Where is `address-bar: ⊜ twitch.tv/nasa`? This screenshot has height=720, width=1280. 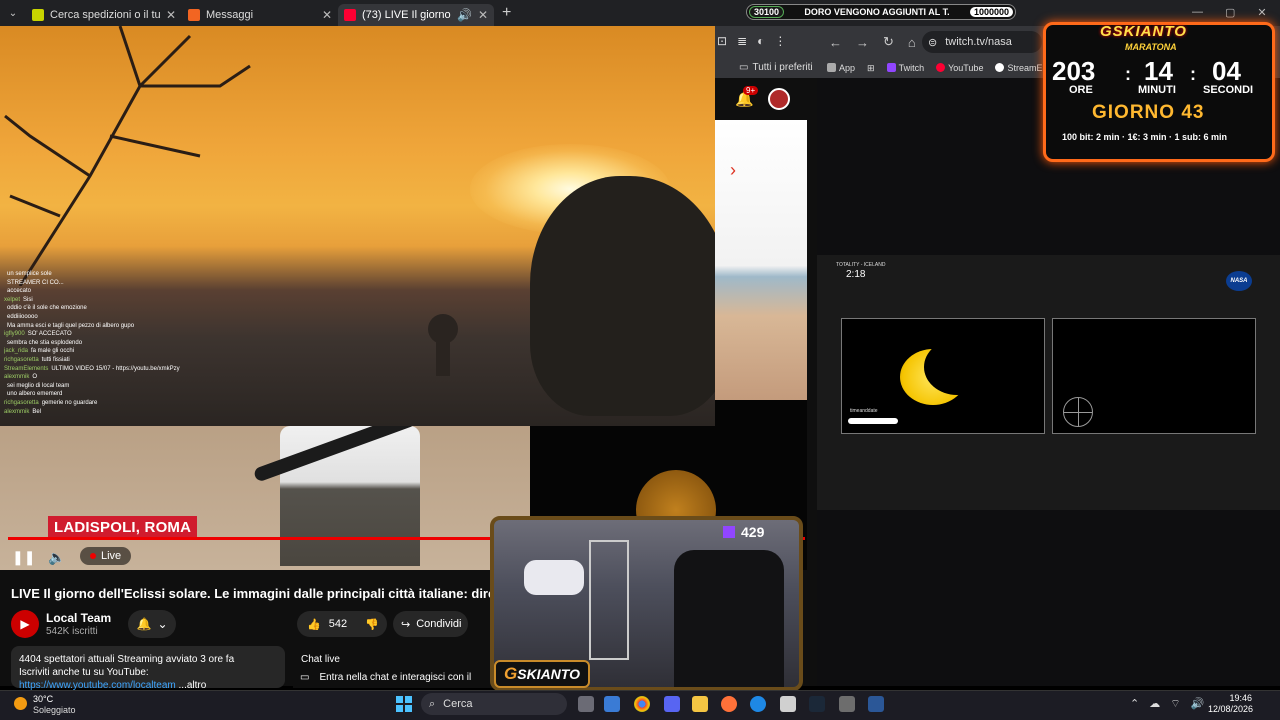 address-bar: ⊜ twitch.tv/nasa is located at coordinates (982, 42).